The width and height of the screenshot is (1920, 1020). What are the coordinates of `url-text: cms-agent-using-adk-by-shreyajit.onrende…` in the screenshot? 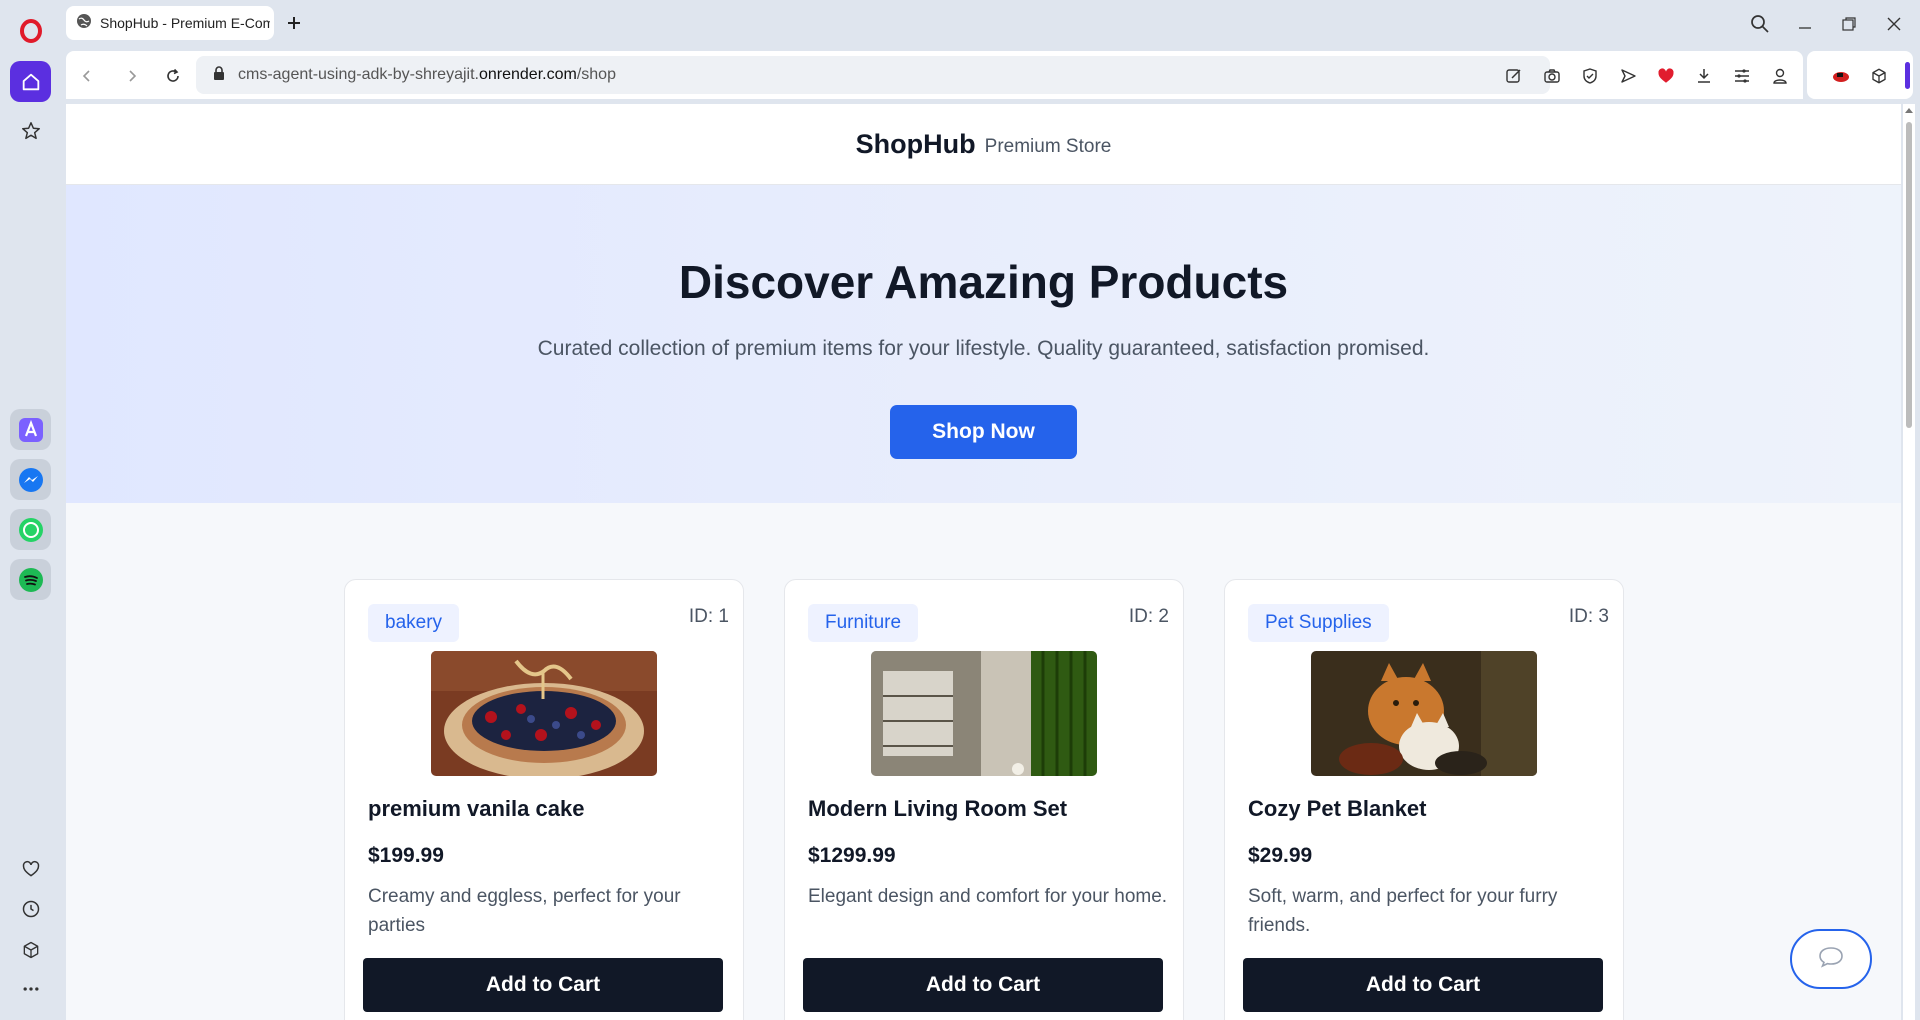 It's located at (427, 75).